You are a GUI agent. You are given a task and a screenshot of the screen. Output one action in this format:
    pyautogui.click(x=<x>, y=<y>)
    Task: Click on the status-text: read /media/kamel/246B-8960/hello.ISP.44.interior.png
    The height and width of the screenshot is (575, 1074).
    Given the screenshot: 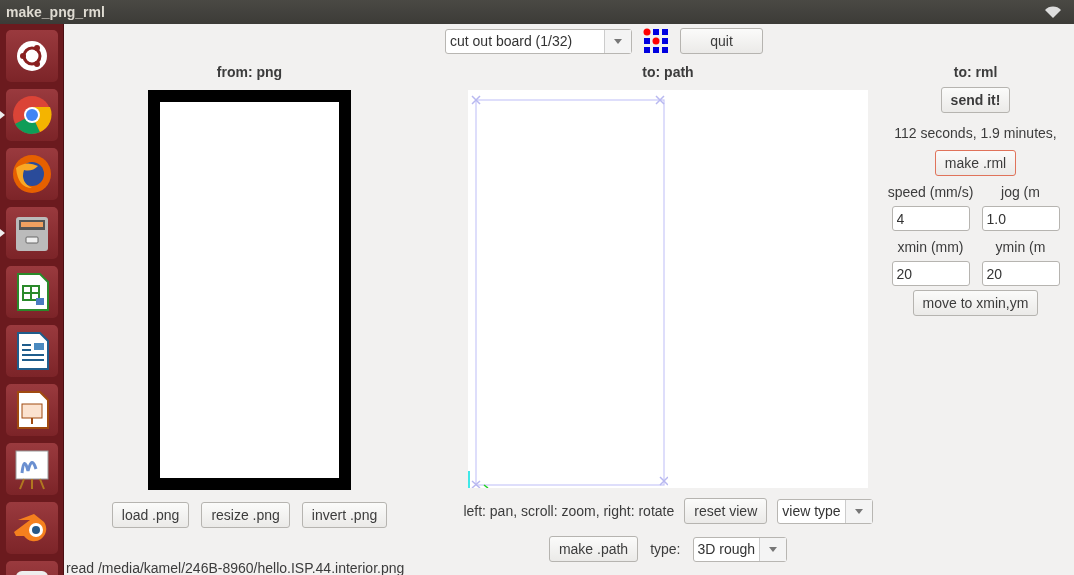 What is the action you would take?
    pyautogui.click(x=235, y=568)
    